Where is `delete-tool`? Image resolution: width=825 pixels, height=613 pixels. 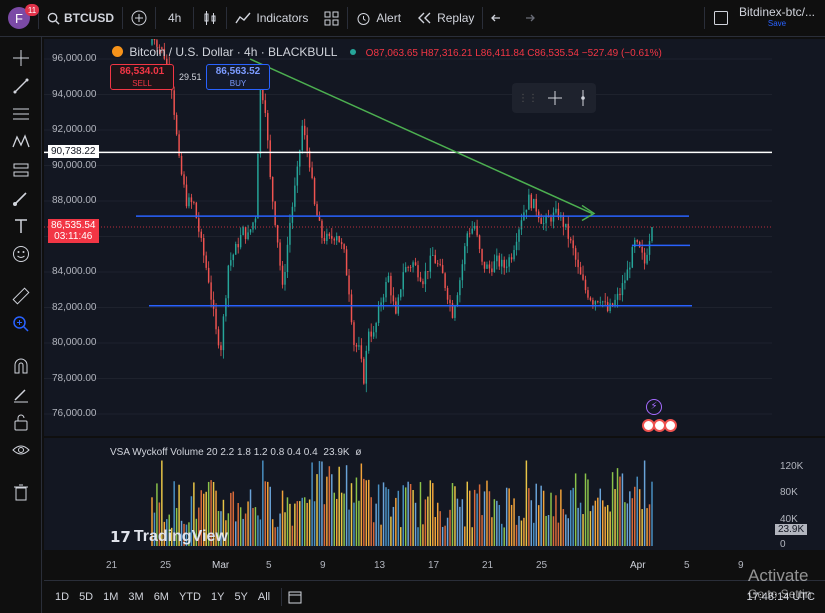
delete-tool is located at coordinates (21, 492).